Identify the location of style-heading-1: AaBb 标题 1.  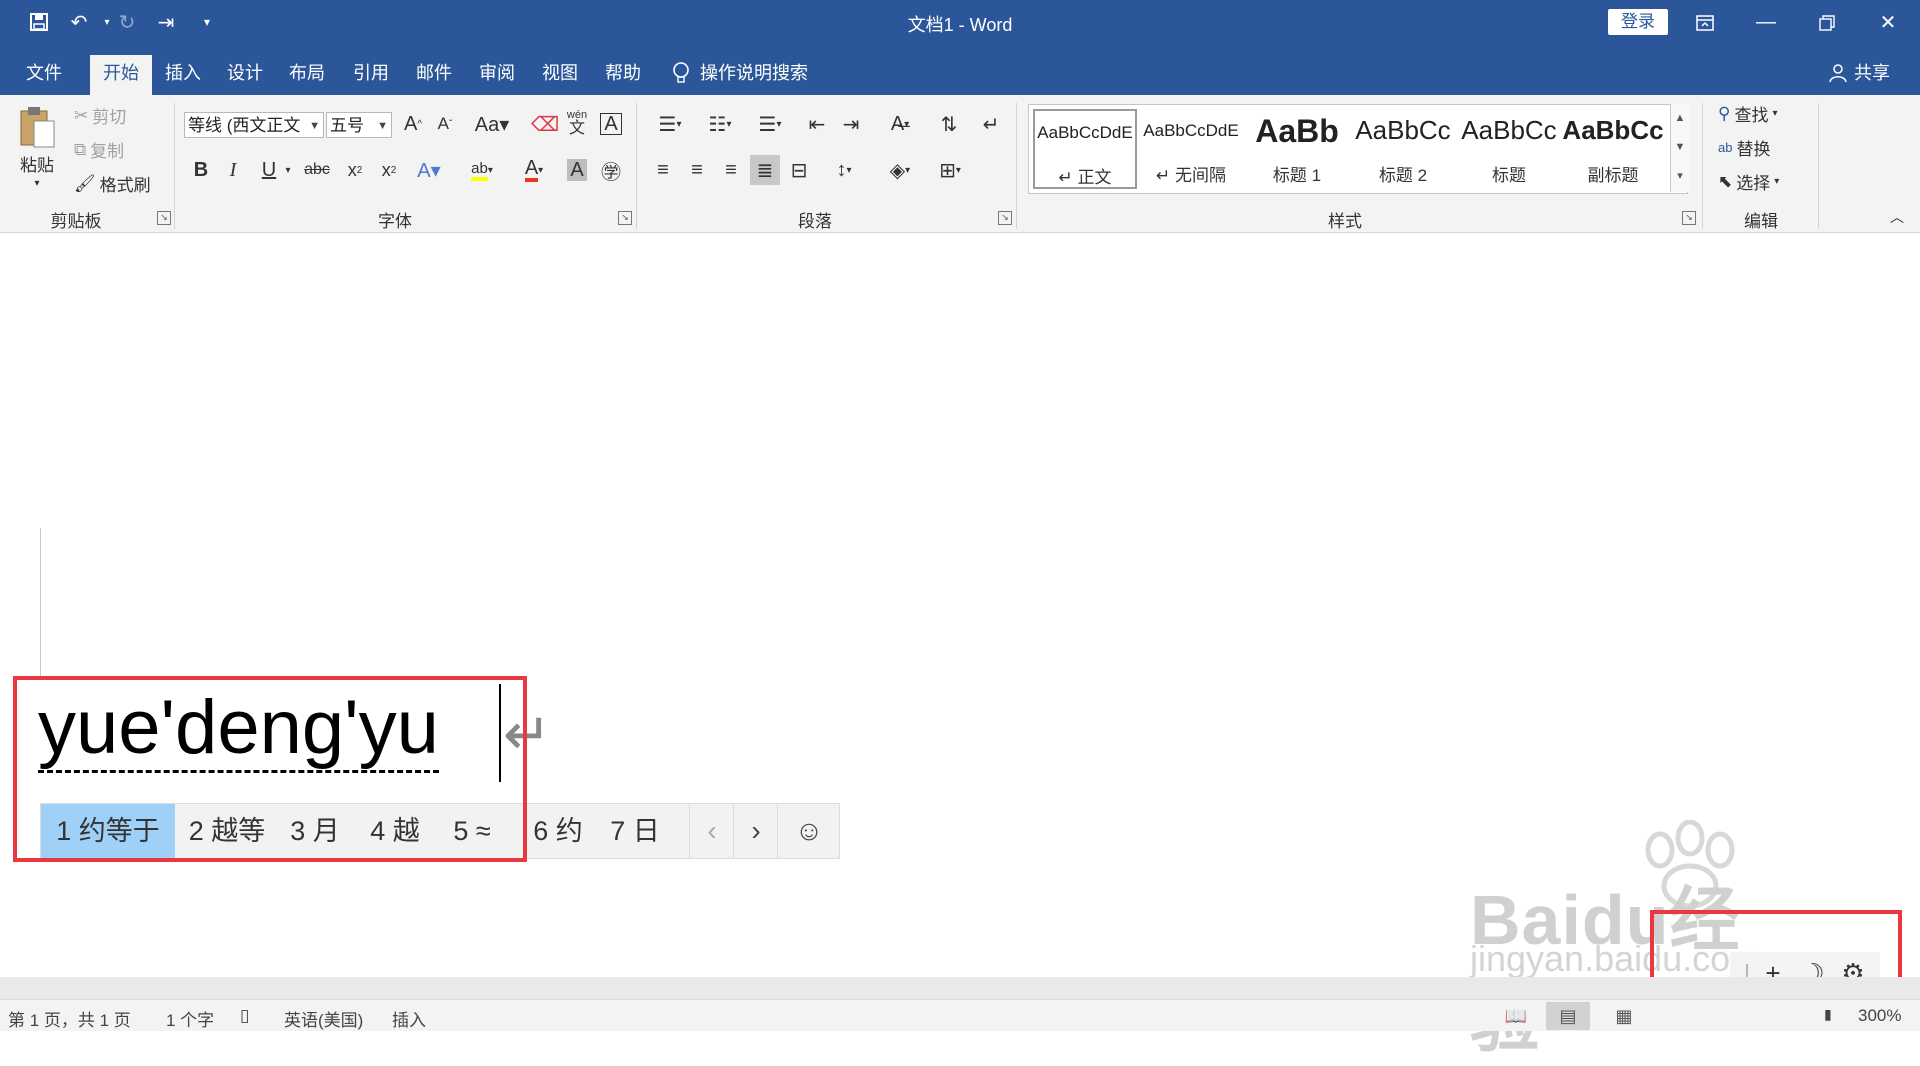
(1297, 149).